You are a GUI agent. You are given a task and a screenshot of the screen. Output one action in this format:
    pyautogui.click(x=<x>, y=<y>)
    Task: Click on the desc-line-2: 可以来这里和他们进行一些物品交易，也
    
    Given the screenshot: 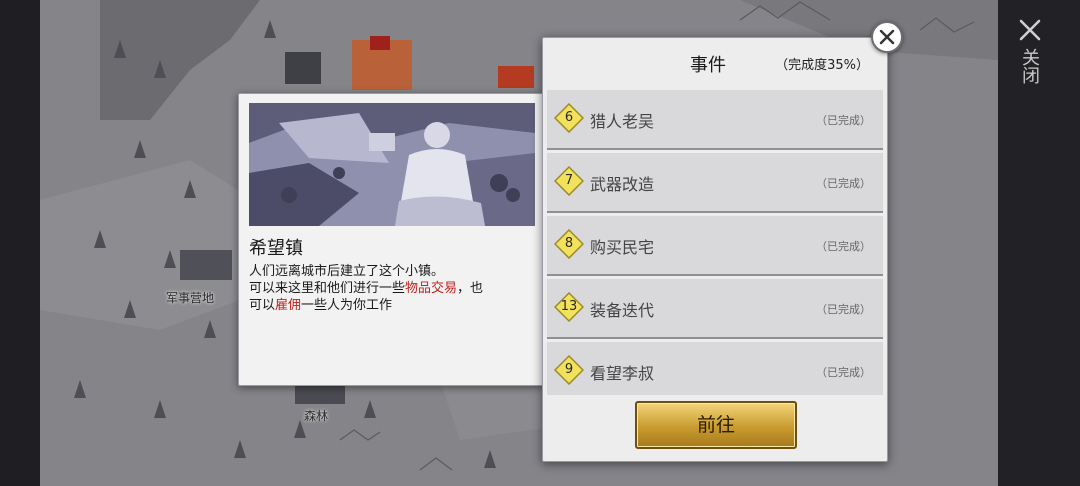 What is the action you would take?
    pyautogui.click(x=392, y=288)
    